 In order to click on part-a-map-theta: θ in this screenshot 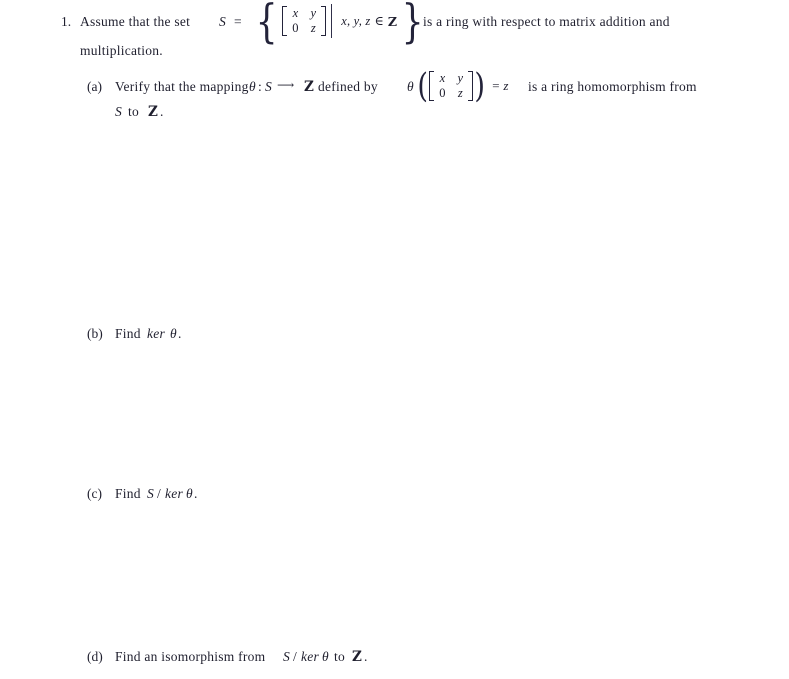, I will do `click(410, 86)`.